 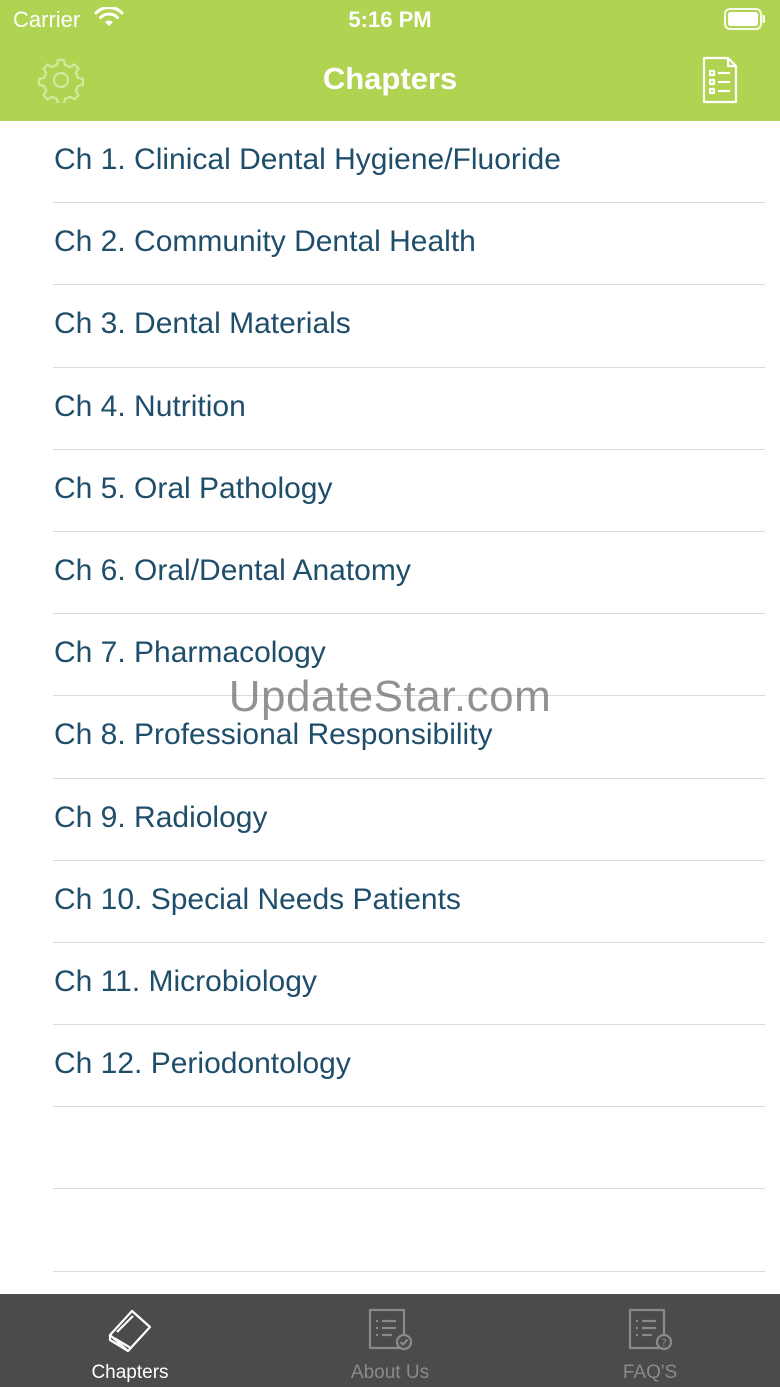 I want to click on chapter-label: Ch 4. Nutrition, so click(x=150, y=406).